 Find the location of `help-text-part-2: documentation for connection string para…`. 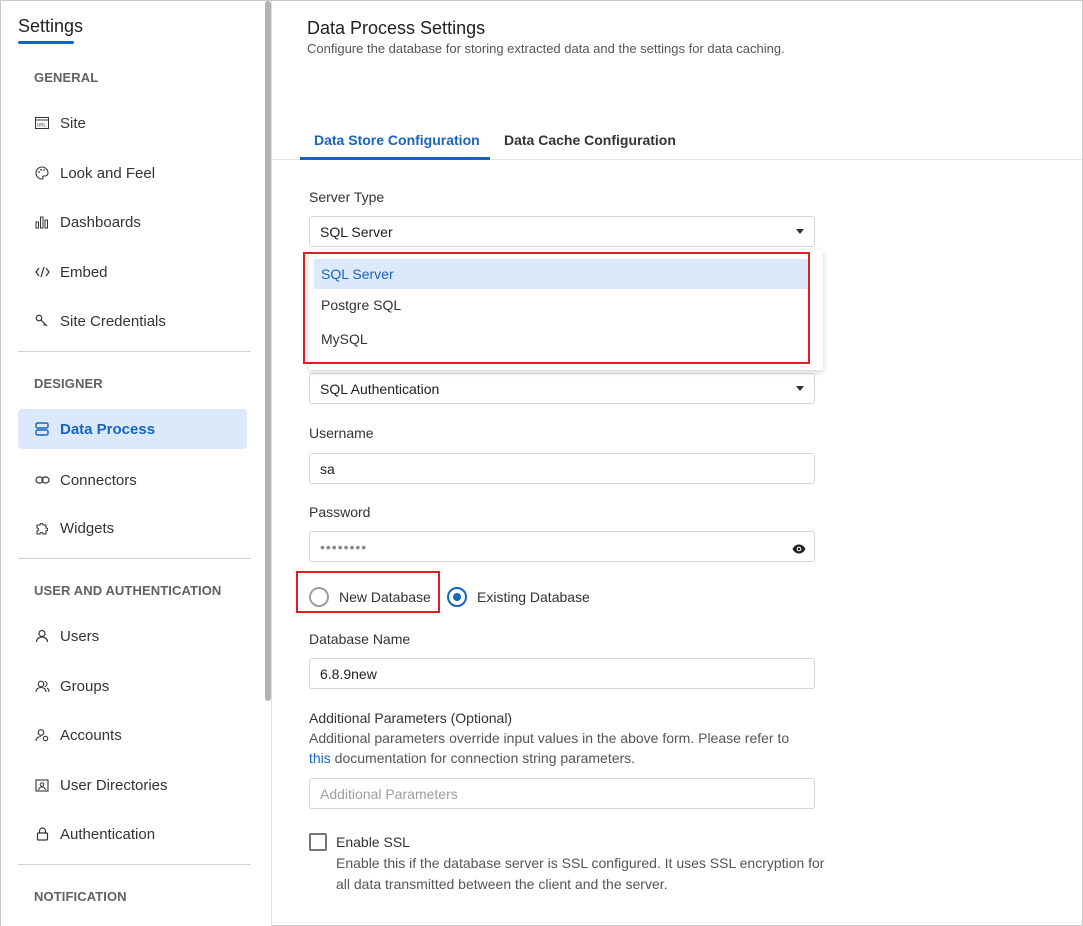

help-text-part-2: documentation for connection string para… is located at coordinates (483, 758).